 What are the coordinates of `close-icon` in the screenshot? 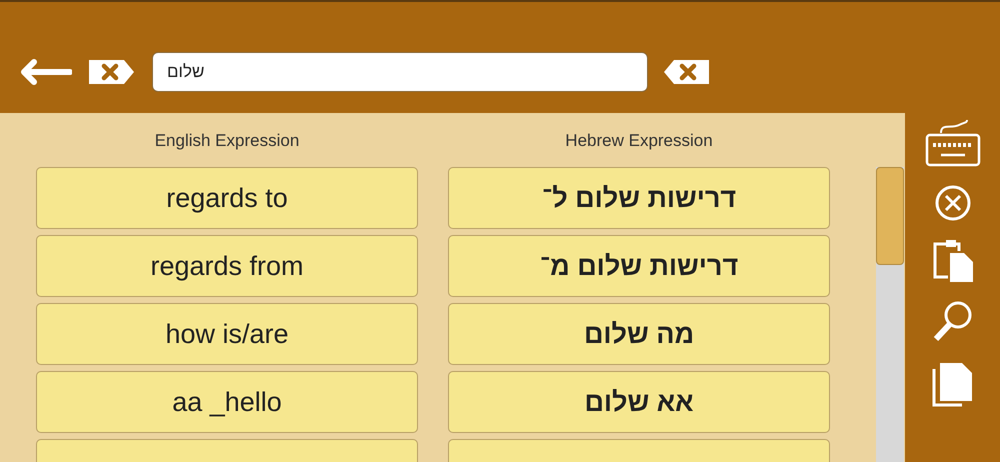 It's located at (952, 203).